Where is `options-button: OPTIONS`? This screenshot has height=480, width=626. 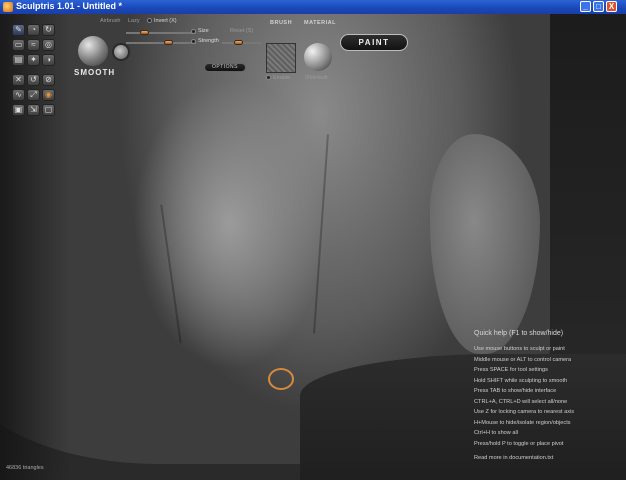
options-button: OPTIONS is located at coordinates (225, 67).